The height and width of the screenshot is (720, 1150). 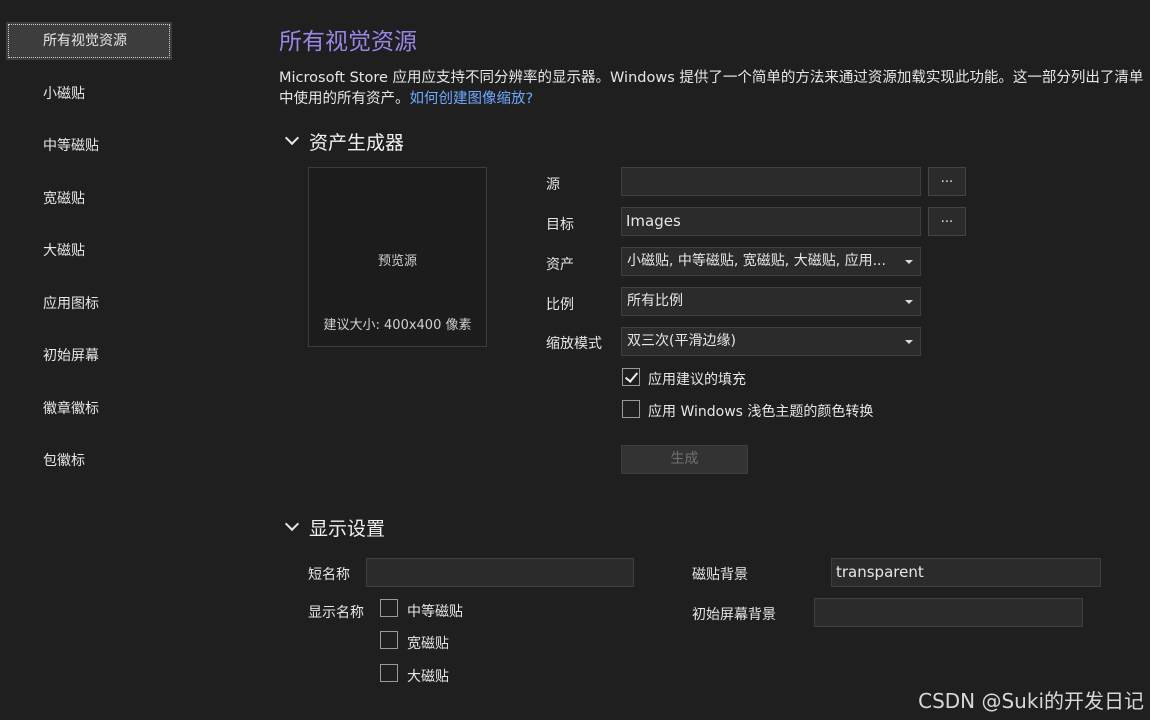 I want to click on sidebar-item-small-tile: 小磁贴, so click(x=89, y=94).